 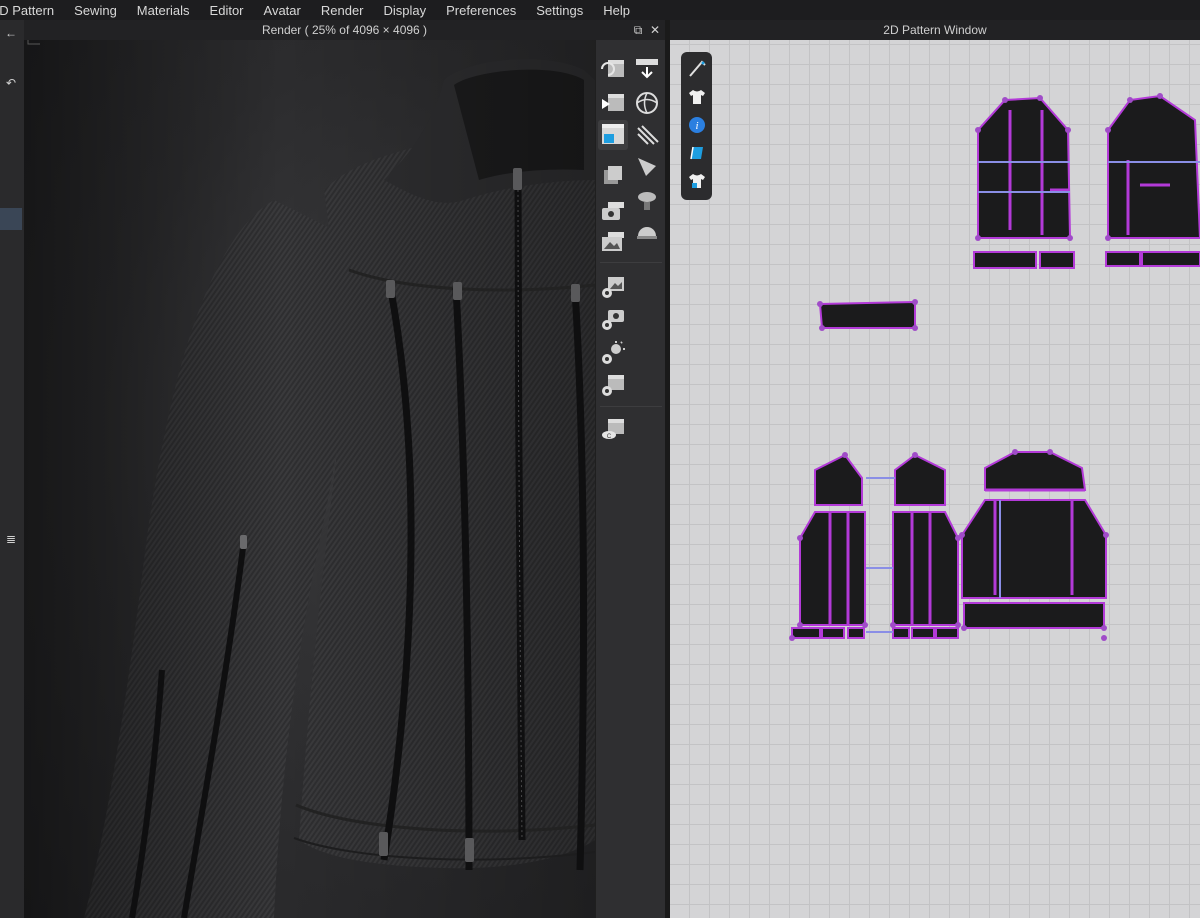 What do you see at coordinates (481, 10) in the screenshot?
I see `menu-preferences: Preferences` at bounding box center [481, 10].